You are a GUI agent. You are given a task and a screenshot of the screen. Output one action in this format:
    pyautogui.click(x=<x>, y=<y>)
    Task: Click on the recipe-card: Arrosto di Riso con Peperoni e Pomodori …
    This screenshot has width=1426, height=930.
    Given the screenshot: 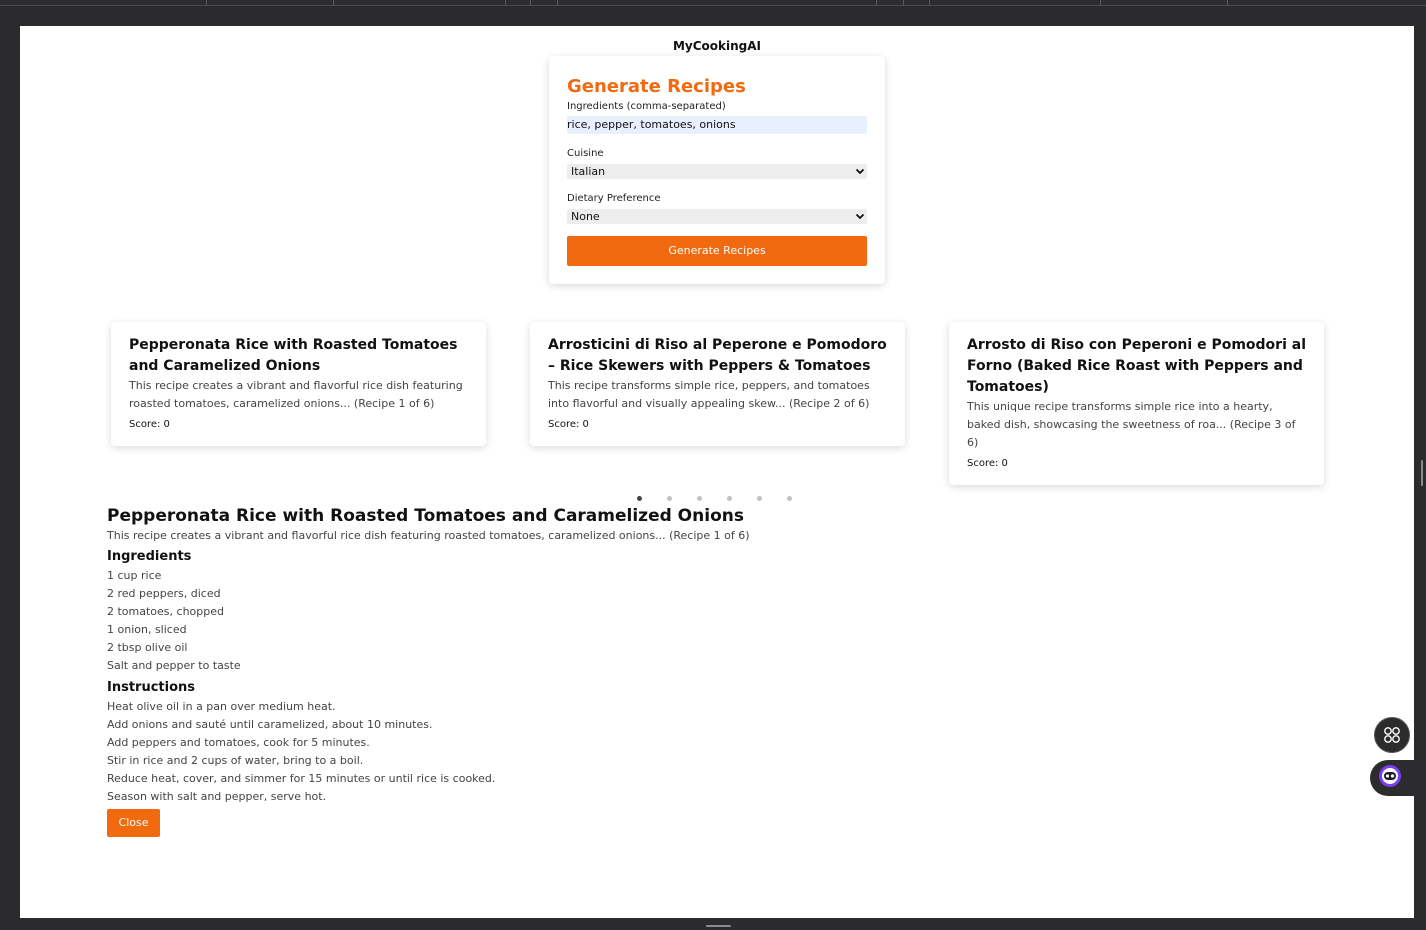 What is the action you would take?
    pyautogui.click(x=1136, y=403)
    